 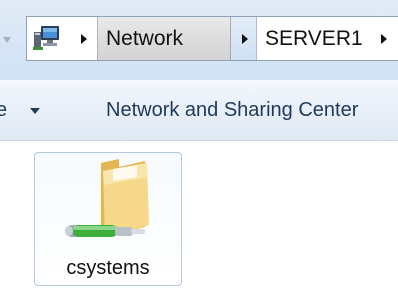 I want to click on back-dropdown-icon, so click(x=7, y=40).